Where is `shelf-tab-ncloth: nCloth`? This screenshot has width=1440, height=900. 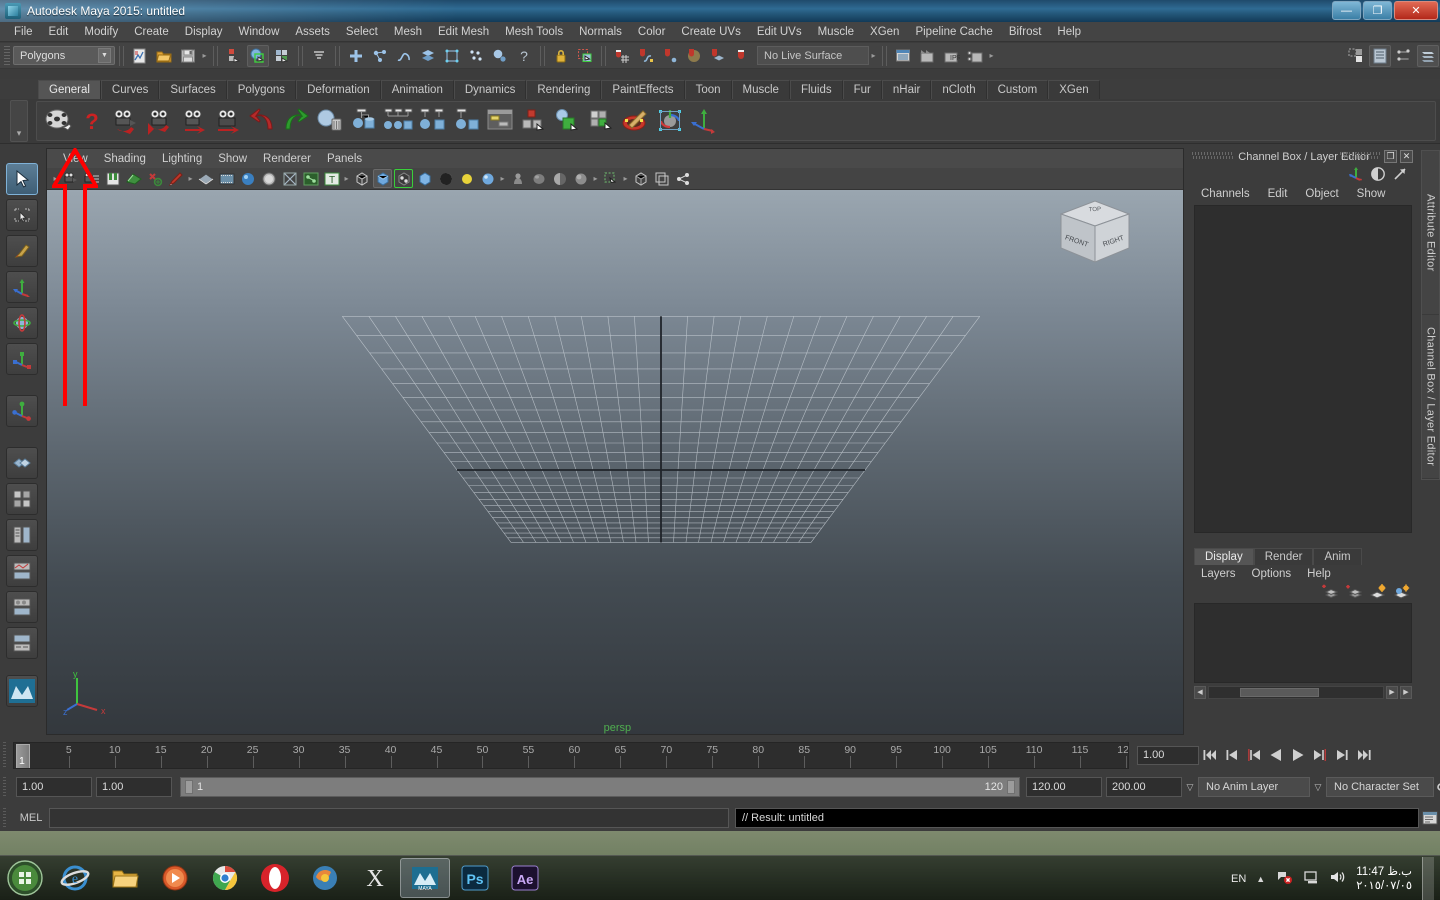
shelf-tab-ncloth: nCloth is located at coordinates (959, 89).